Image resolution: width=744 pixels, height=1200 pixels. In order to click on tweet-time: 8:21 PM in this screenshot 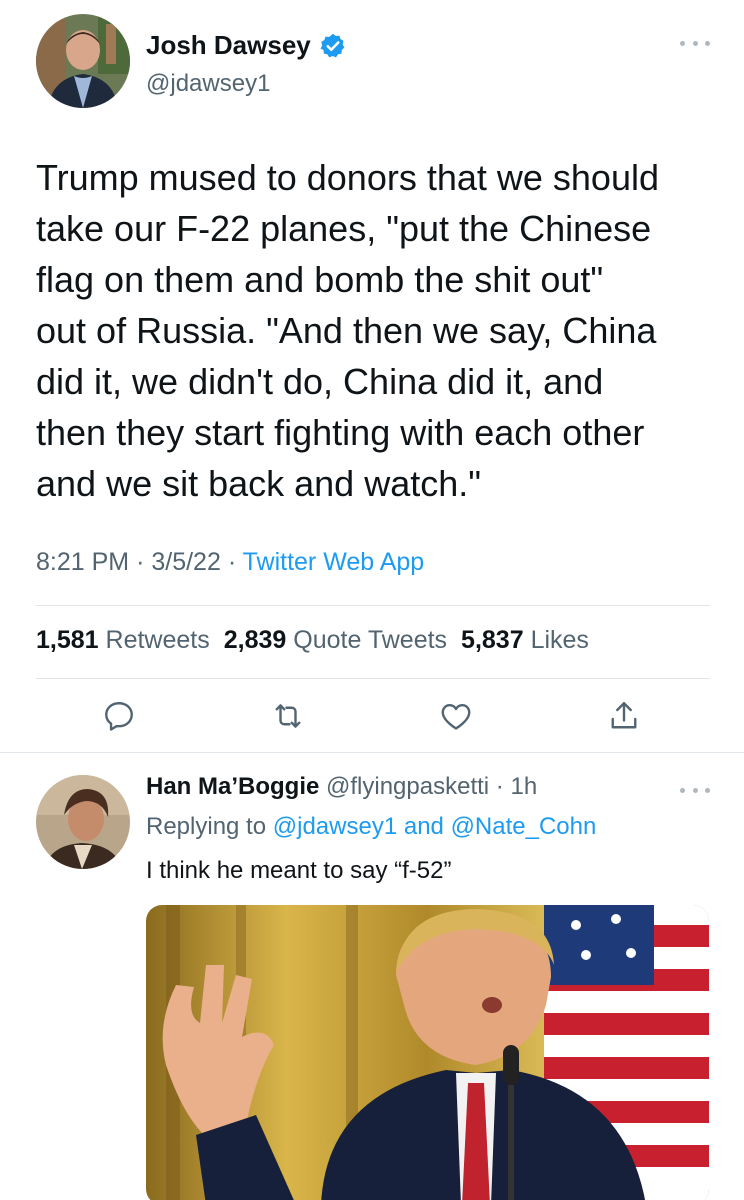, I will do `click(82, 562)`.